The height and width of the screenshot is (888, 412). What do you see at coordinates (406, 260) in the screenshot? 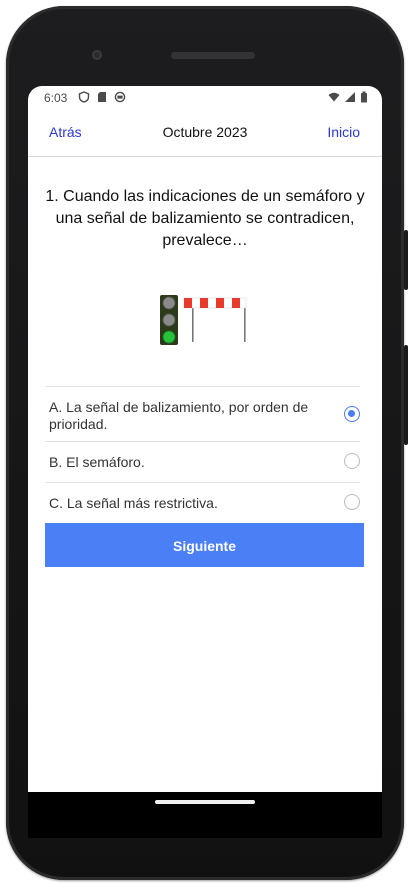
I see `power-button` at bounding box center [406, 260].